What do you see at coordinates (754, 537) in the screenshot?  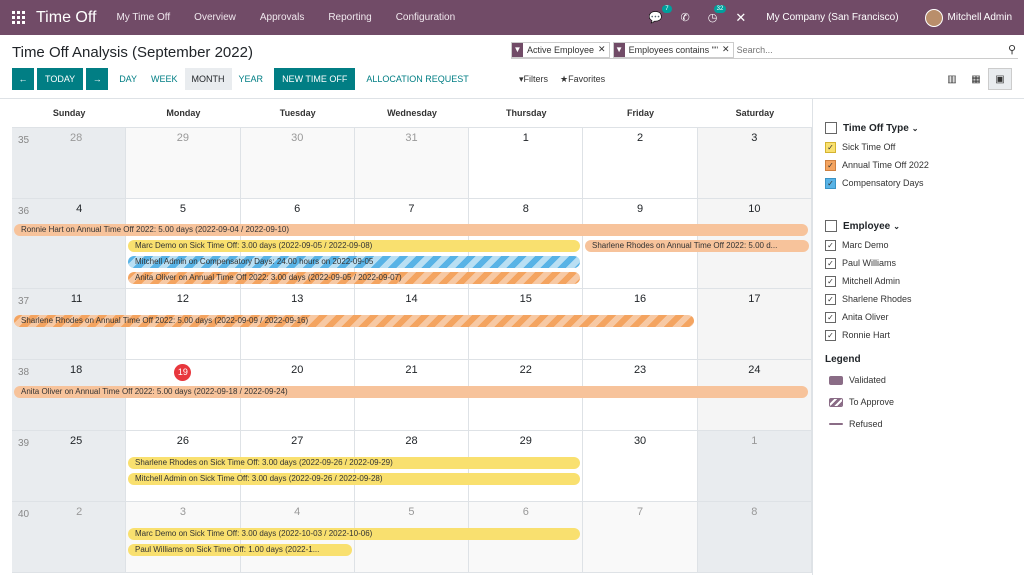 I see `calendar-day: 8` at bounding box center [754, 537].